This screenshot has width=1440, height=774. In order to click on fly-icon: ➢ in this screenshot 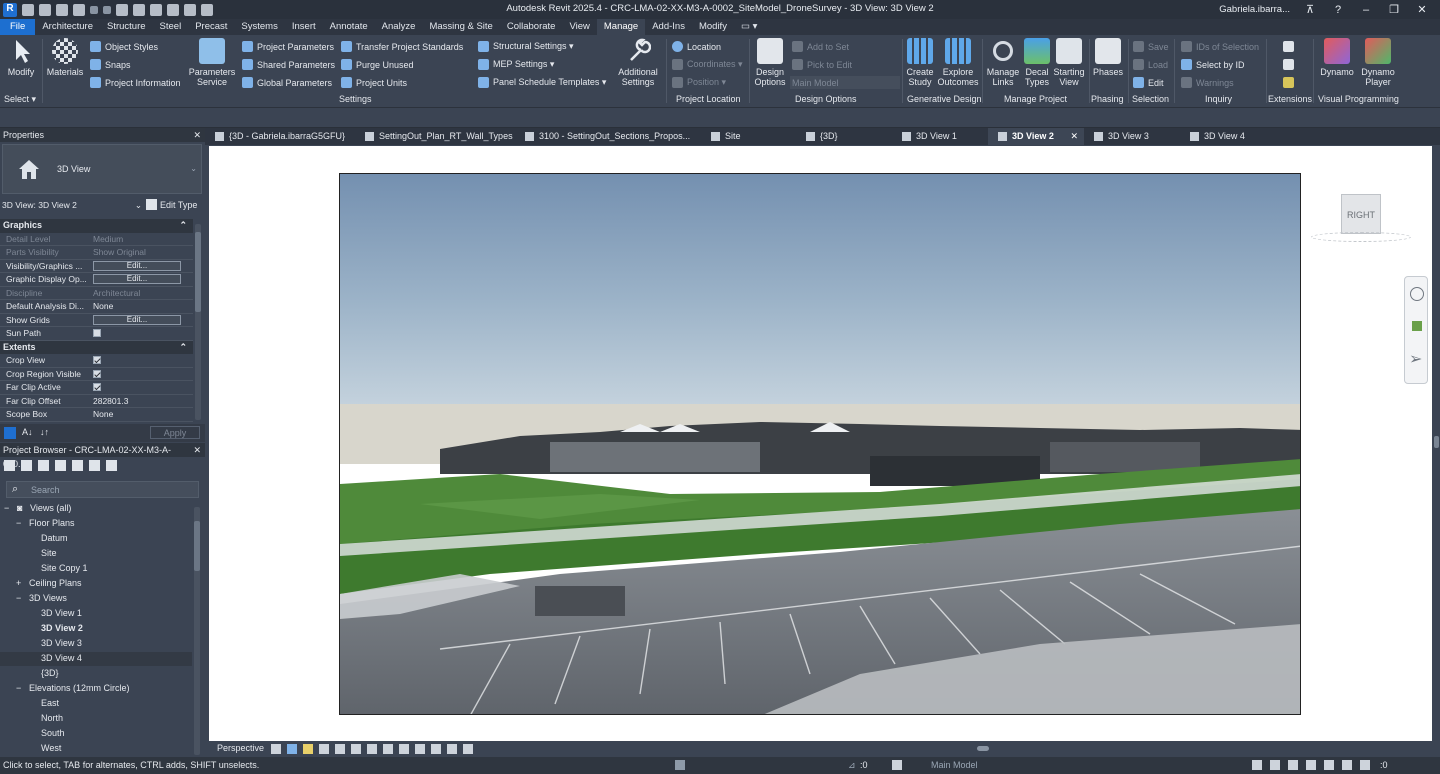, I will do `click(1415, 359)`.